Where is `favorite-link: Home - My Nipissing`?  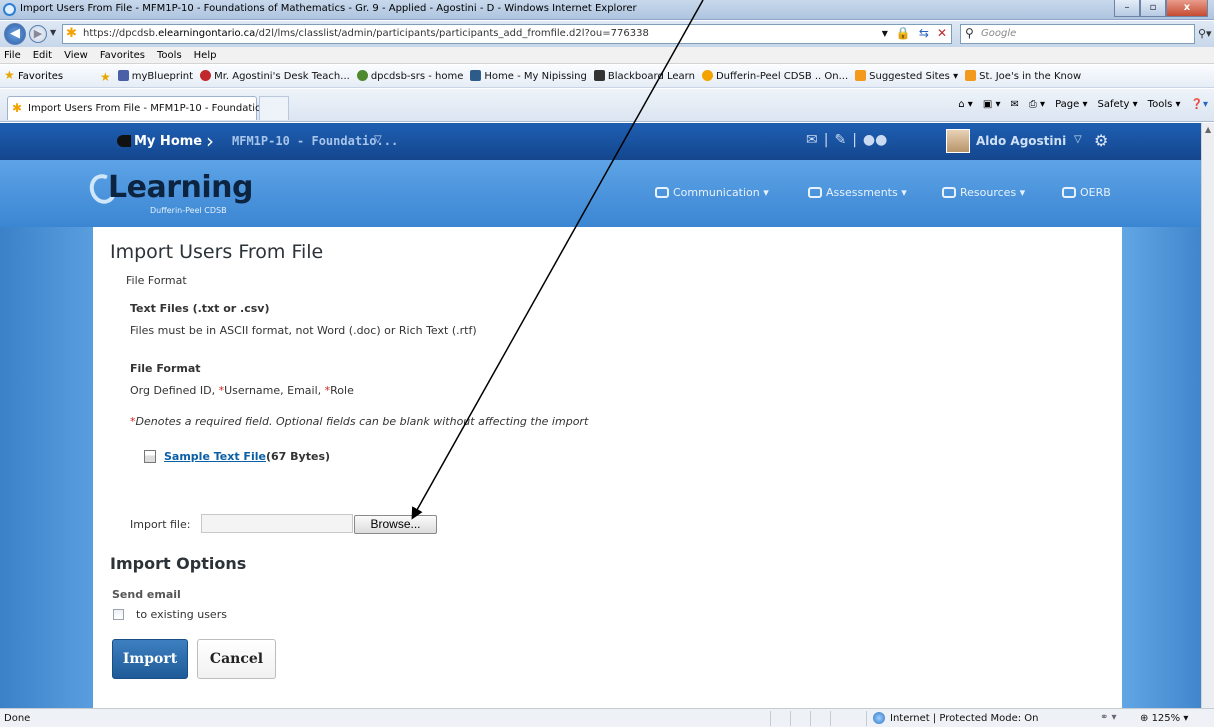
favorite-link: Home - My Nipissing is located at coordinates (528, 77).